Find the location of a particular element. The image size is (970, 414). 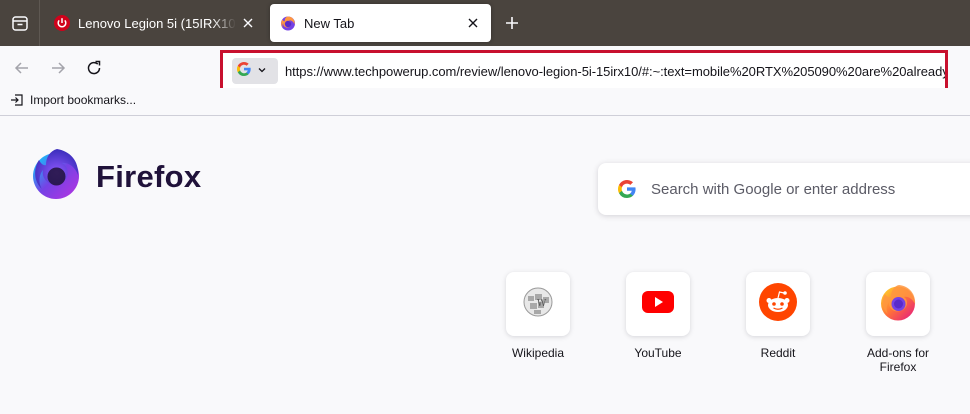

search-engine-button is located at coordinates (255, 71).